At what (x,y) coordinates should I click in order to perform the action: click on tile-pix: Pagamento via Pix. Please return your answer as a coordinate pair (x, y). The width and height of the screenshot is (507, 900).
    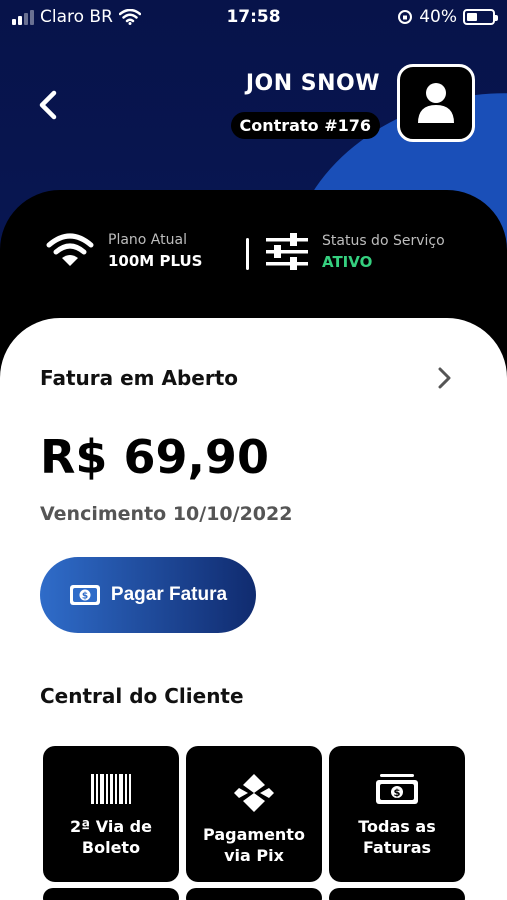
    Looking at the image, I should click on (254, 814).